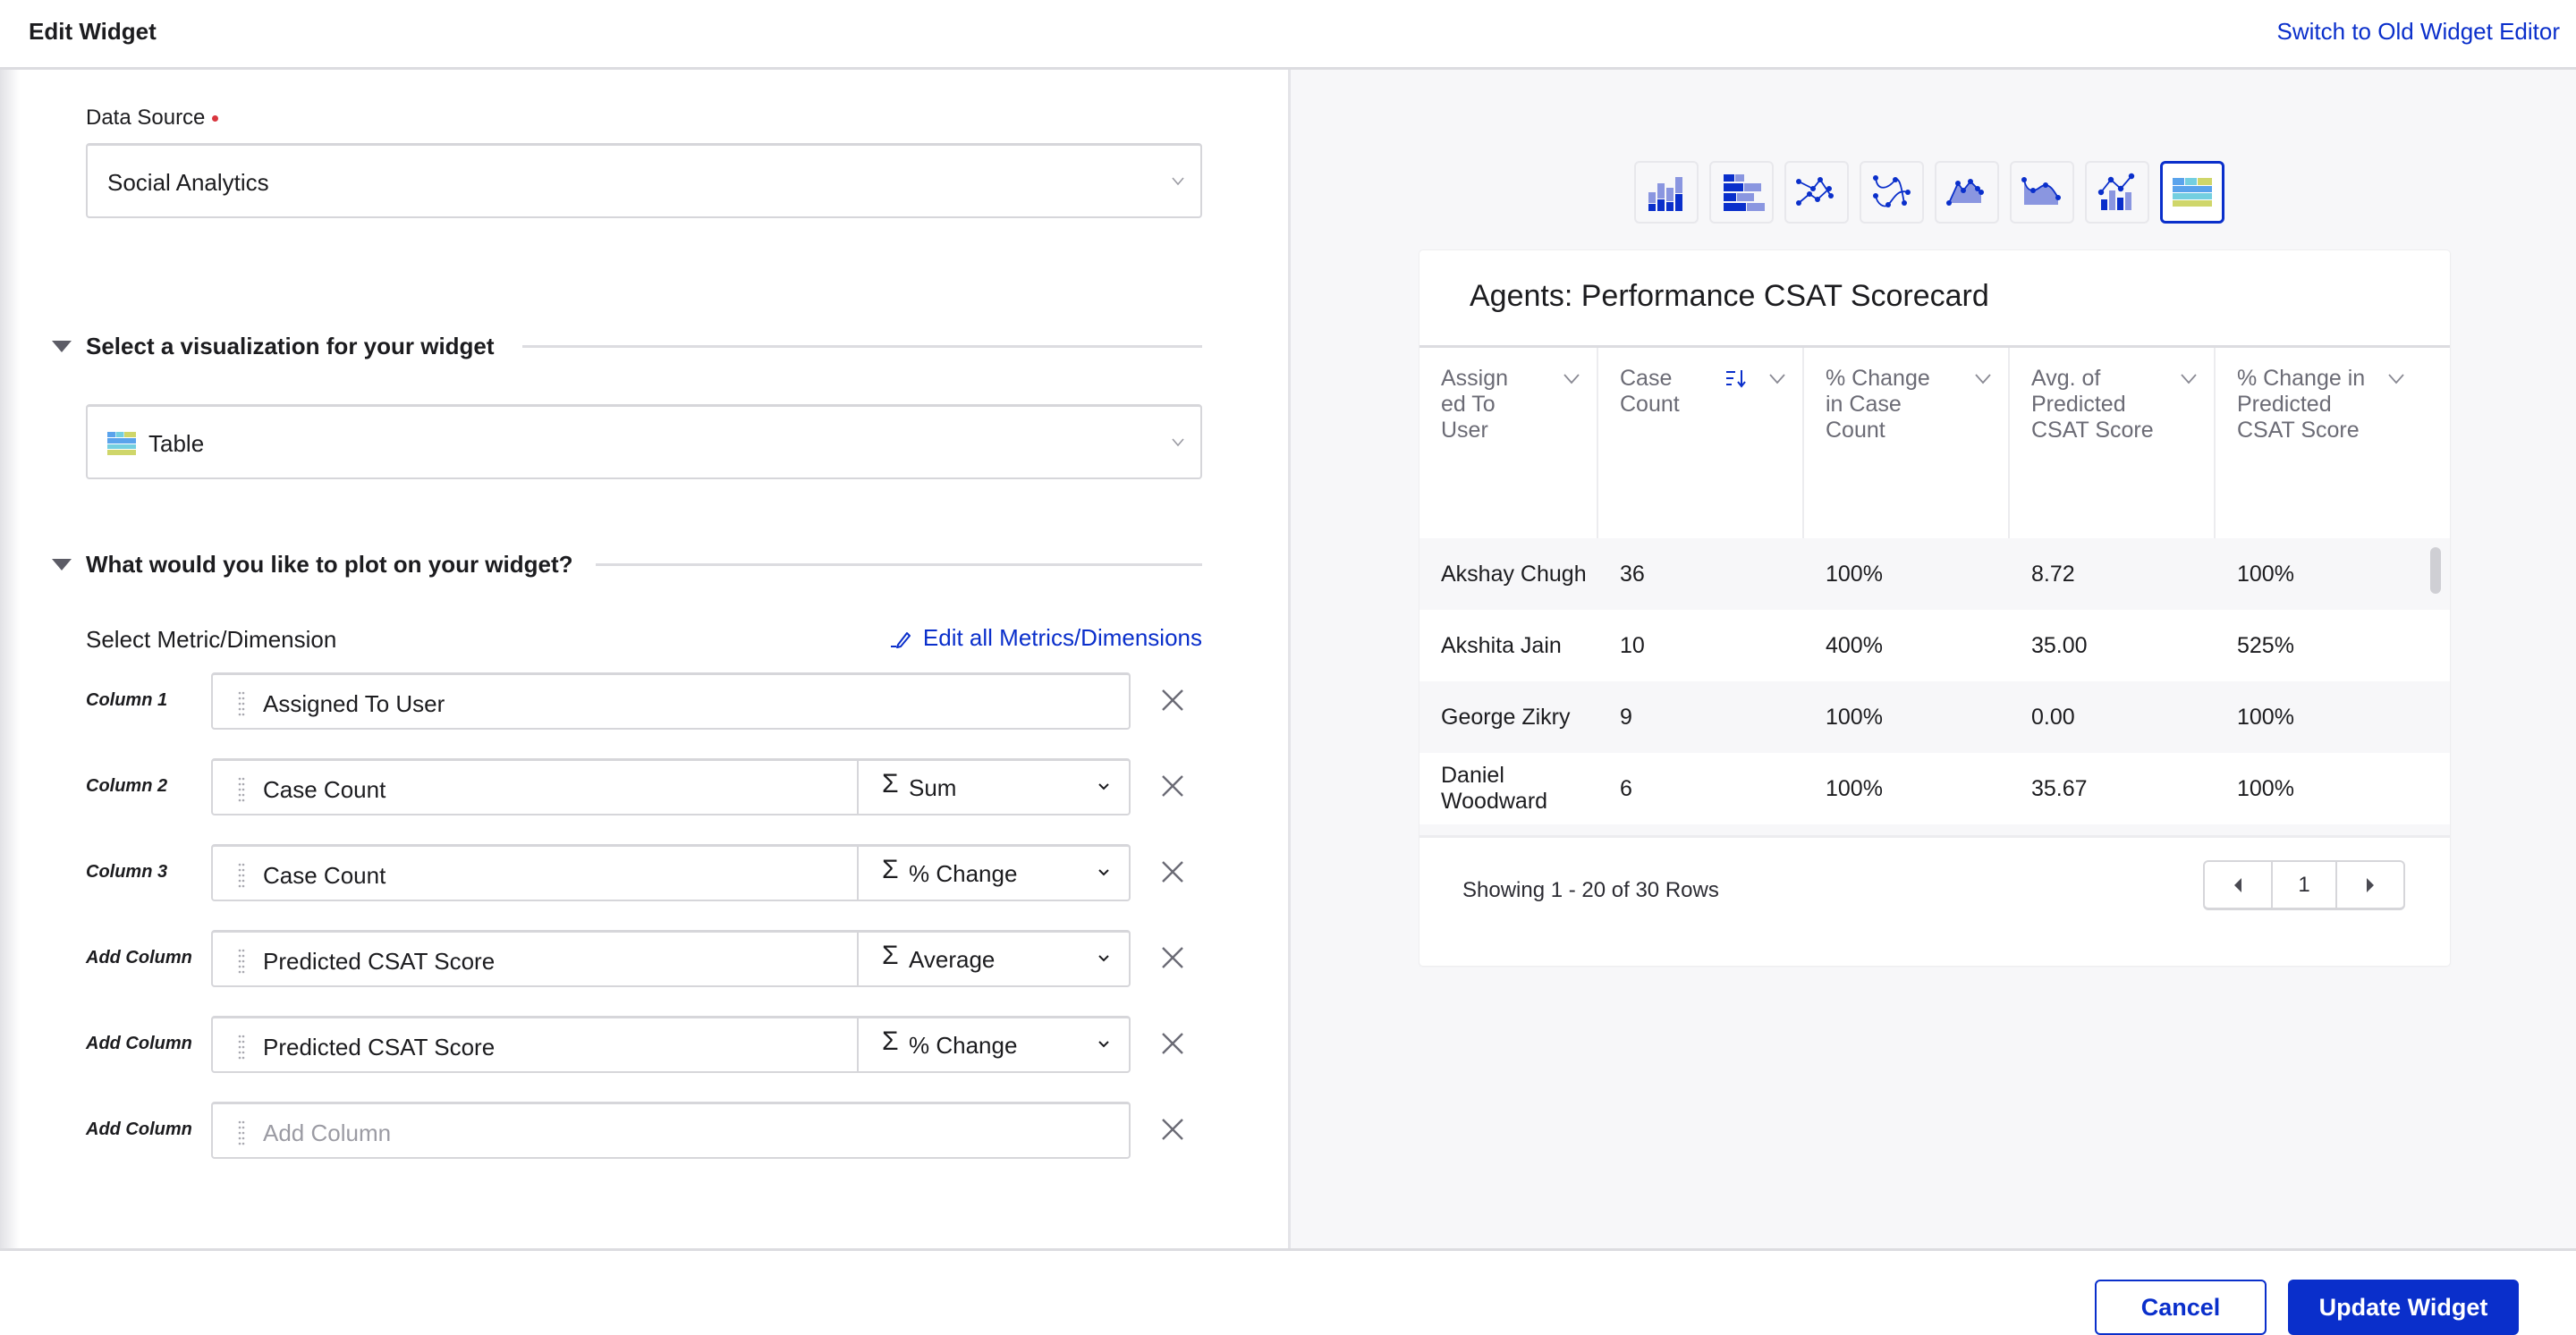  What do you see at coordinates (2403, 1307) in the screenshot?
I see `update-widget-button: Update Widget` at bounding box center [2403, 1307].